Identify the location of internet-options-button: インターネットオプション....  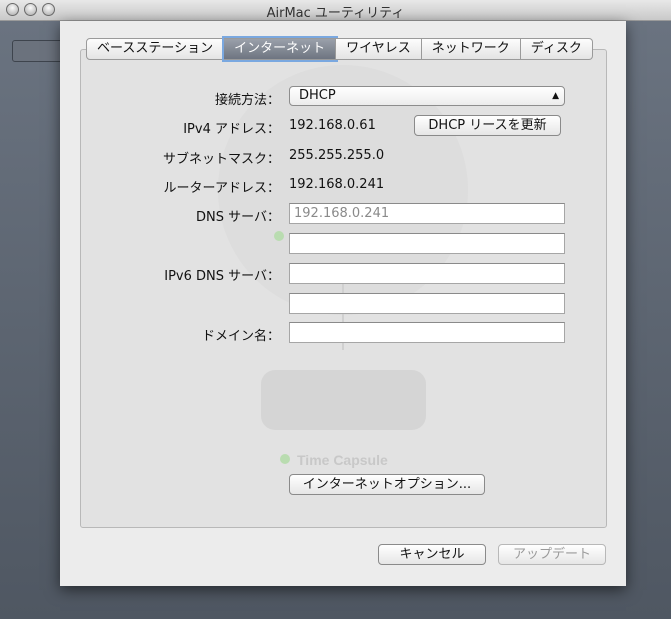
(387, 484).